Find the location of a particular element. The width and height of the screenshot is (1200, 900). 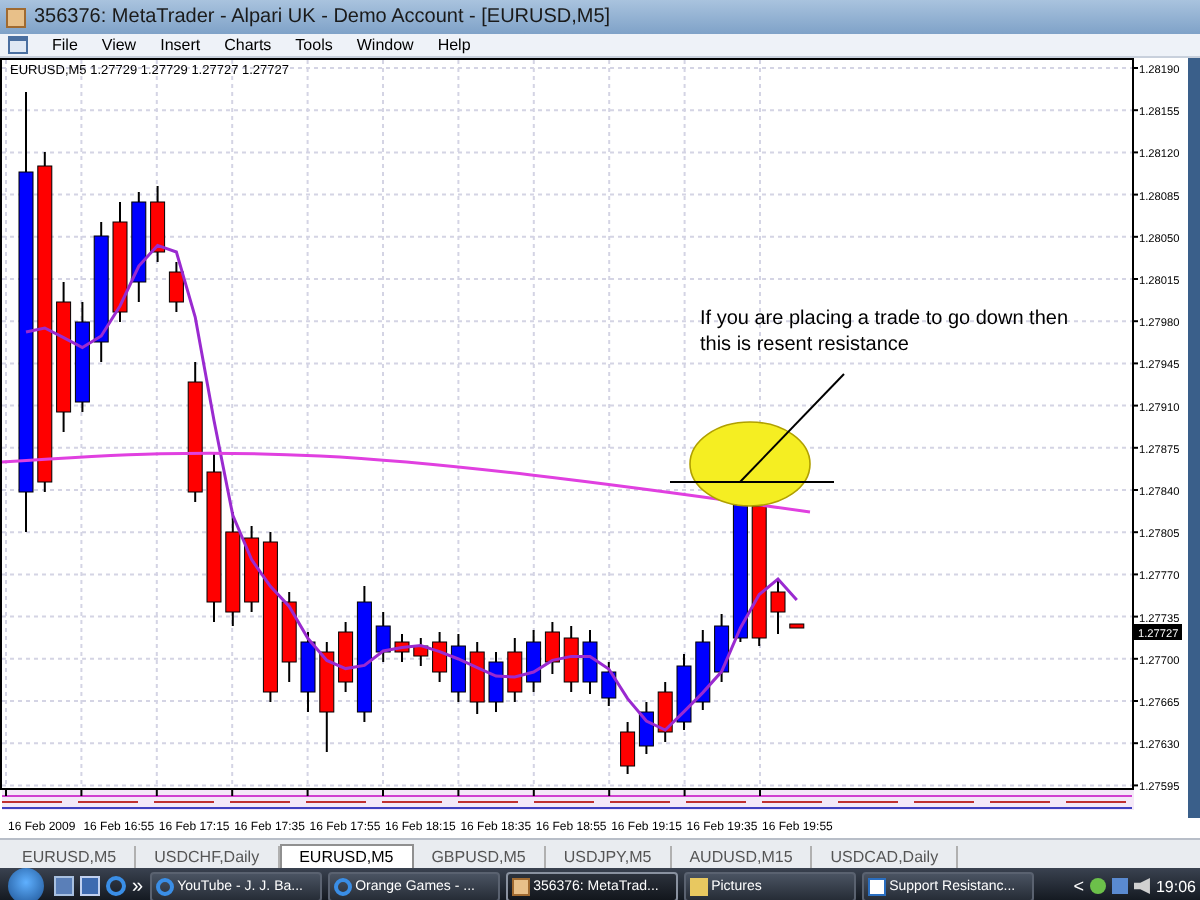

annotation-text: If you are placing a trade to go down then this is resent resistance is located at coordinates (885, 332).